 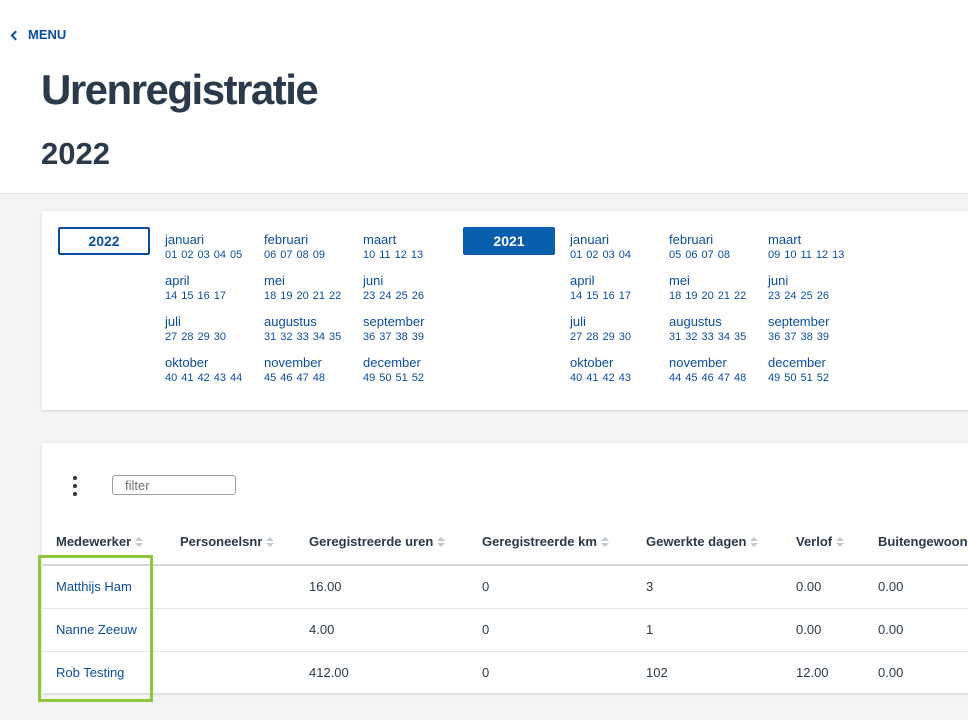 What do you see at coordinates (807, 337) in the screenshot?
I see `week-link: 38` at bounding box center [807, 337].